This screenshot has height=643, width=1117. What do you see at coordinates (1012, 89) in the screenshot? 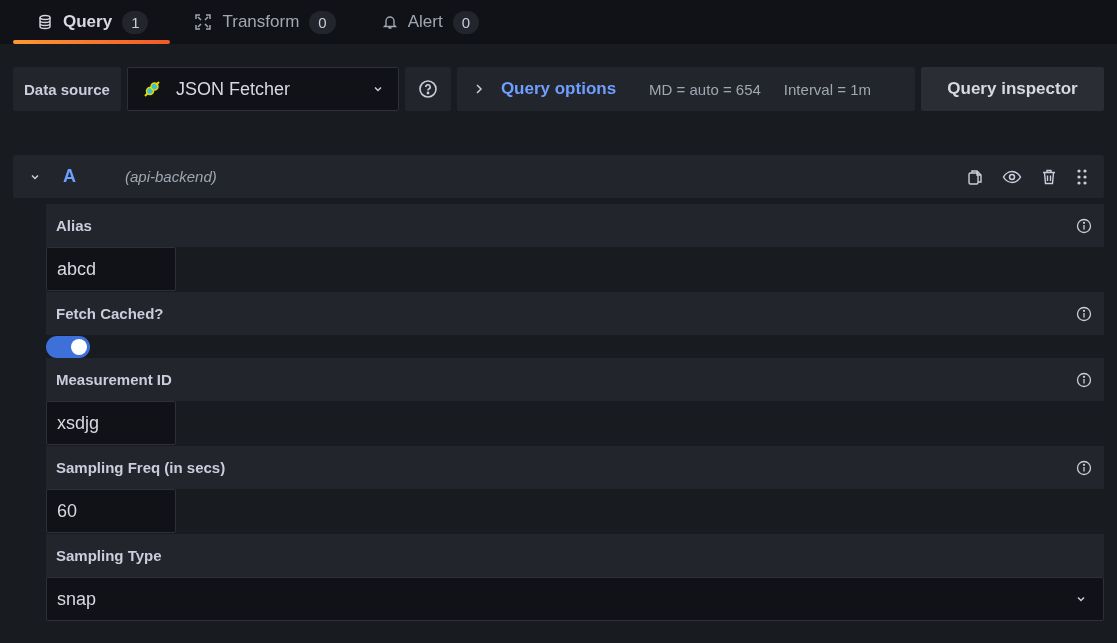
I see `query-inspector-button: Query inspector` at bounding box center [1012, 89].